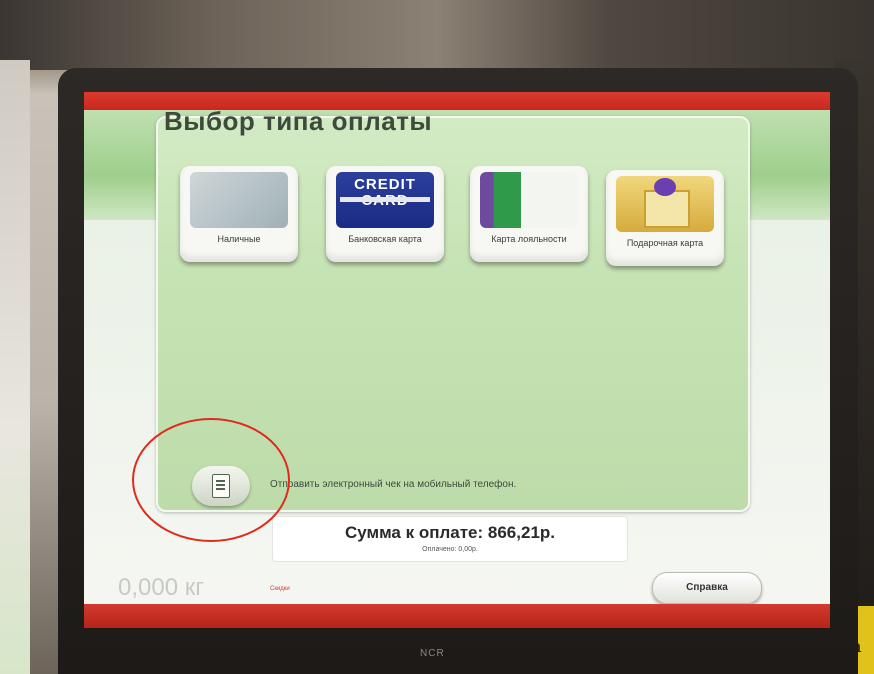 This screenshot has height=674, width=874. Describe the element at coordinates (529, 239) in the screenshot. I see `payment-option-label: Карта лояльности` at that location.